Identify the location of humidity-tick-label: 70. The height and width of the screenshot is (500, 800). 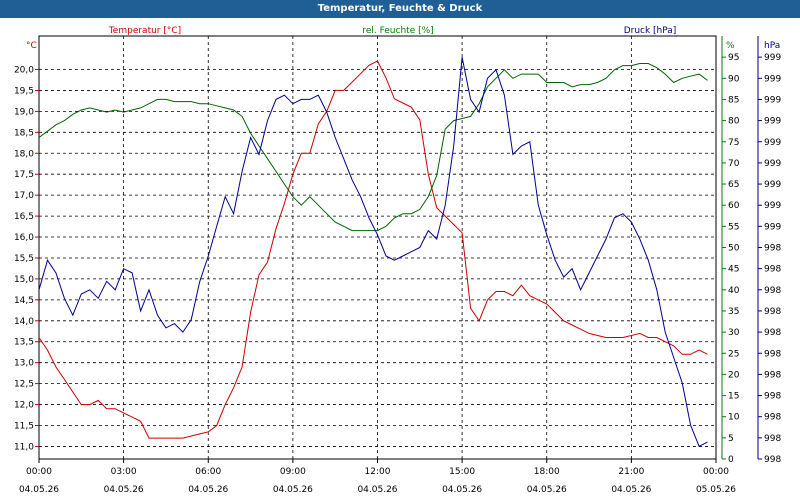
(734, 164).